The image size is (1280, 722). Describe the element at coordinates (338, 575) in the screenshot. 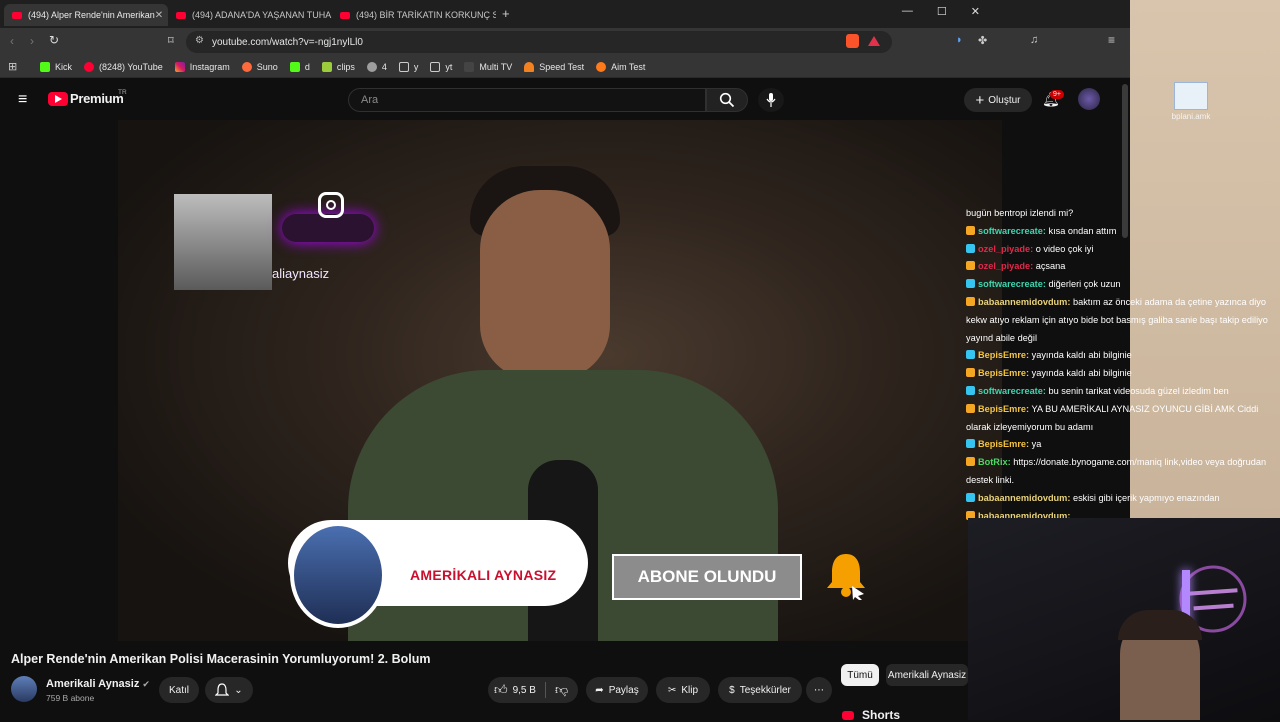

I see `banner-avatar` at that location.